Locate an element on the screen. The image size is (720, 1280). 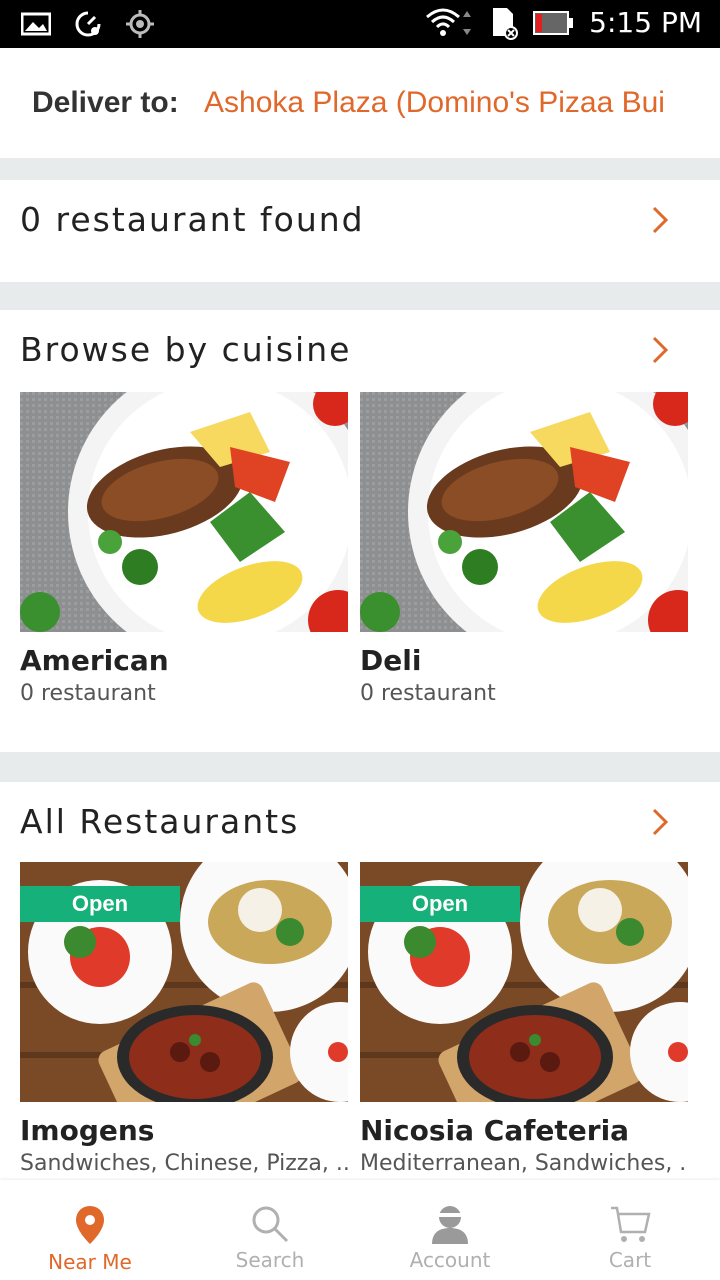
cuisine-name: Deli is located at coordinates (391, 660).